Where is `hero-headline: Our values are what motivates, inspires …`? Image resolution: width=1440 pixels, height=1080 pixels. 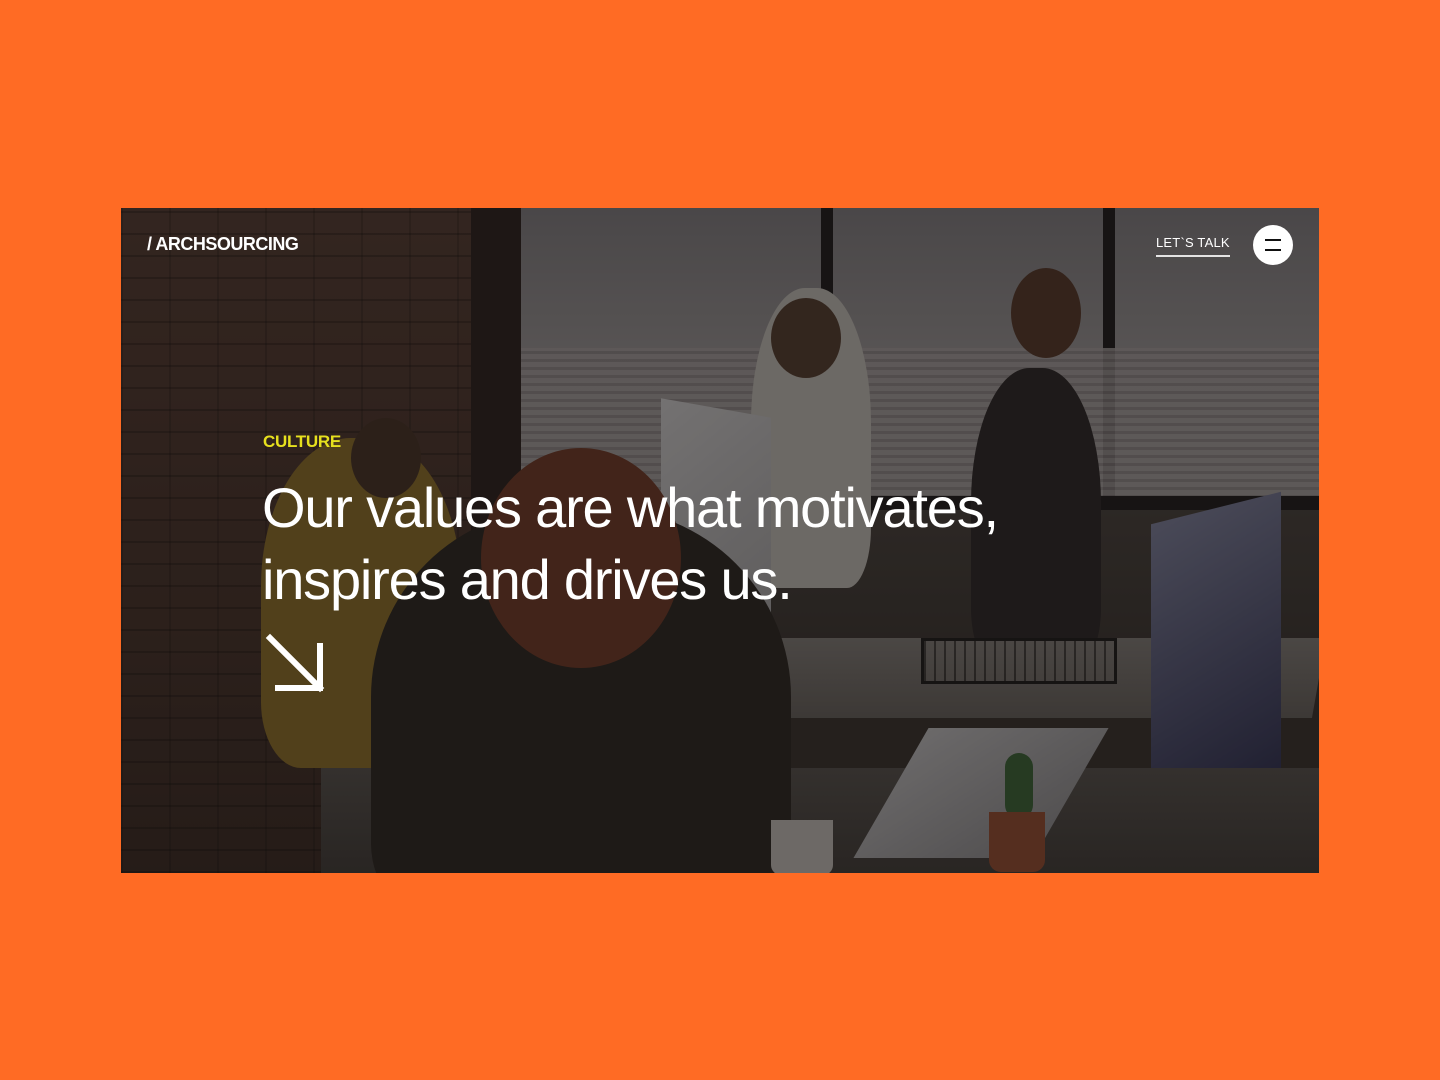 hero-headline: Our values are what motivates, inspires … is located at coordinates (712, 544).